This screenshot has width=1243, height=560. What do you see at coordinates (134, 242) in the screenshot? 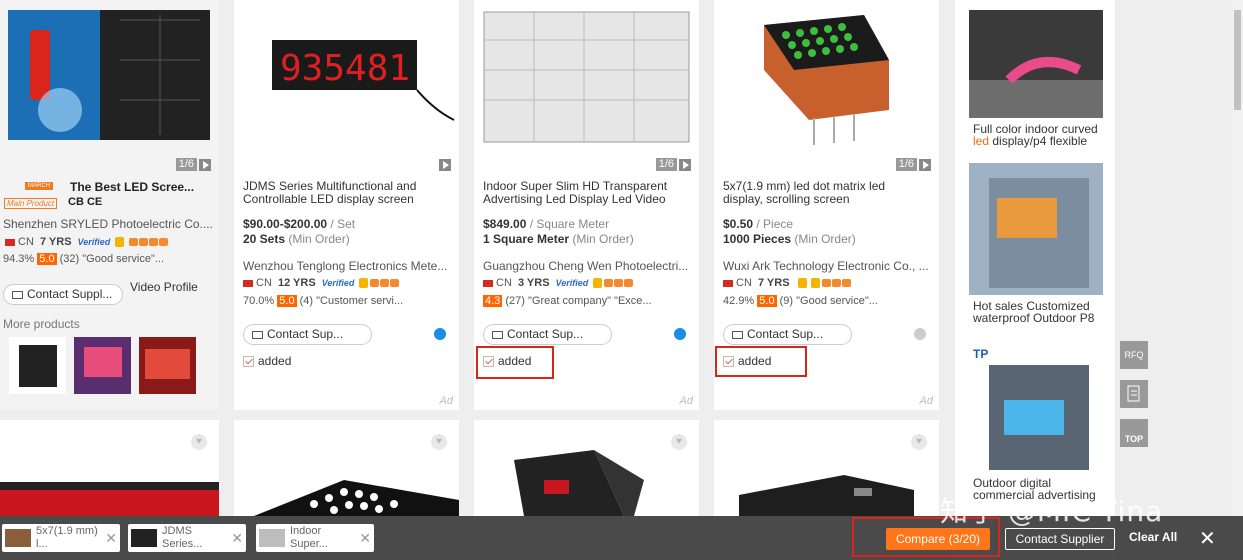
I see `heart-rating-icon` at bounding box center [134, 242].